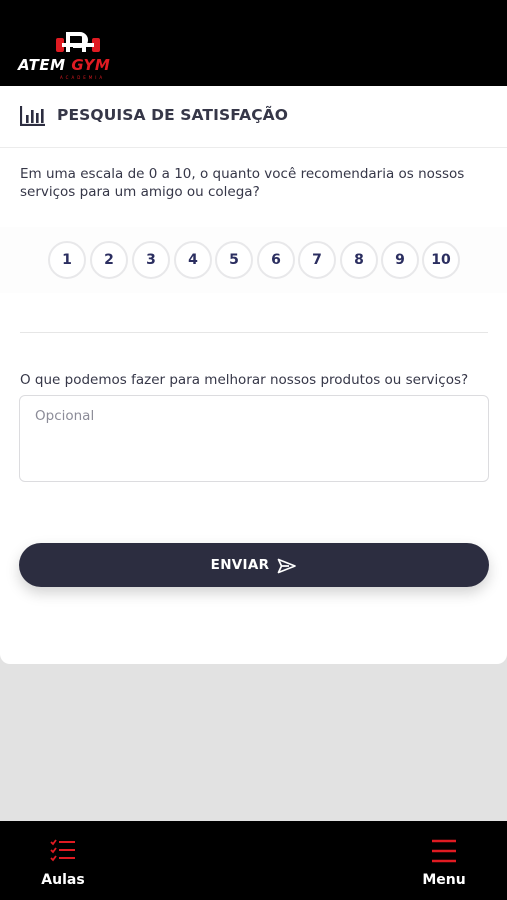 The width and height of the screenshot is (507, 900). Describe the element at coordinates (441, 260) in the screenshot. I see `rating-option-10: 10` at that location.